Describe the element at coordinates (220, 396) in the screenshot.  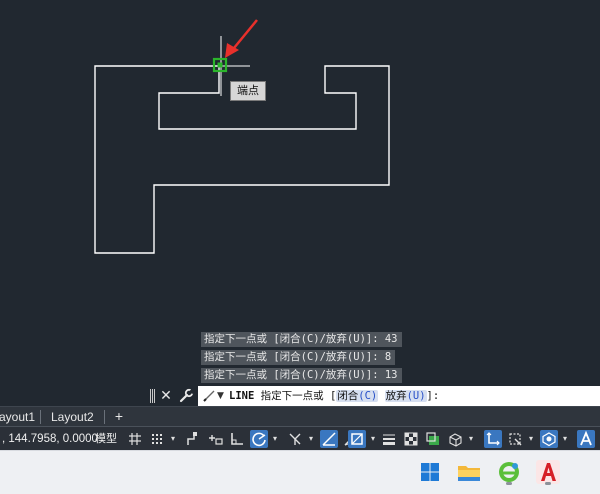
I see `chevron-down-icon: ▼` at that location.